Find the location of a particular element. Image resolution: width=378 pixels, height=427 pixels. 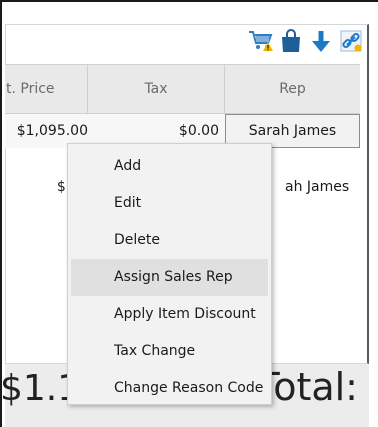

menu-item-tax-change: Tax Change is located at coordinates (169, 351).